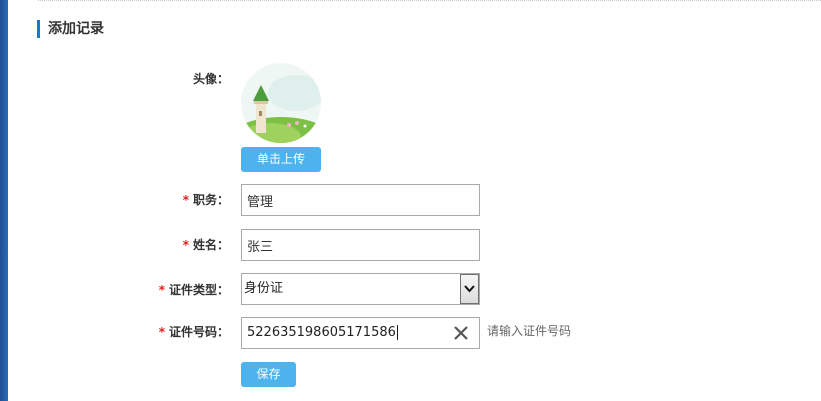 Image resolution: width=821 pixels, height=401 pixels. I want to click on name-label: * 姓名：, so click(131, 244).